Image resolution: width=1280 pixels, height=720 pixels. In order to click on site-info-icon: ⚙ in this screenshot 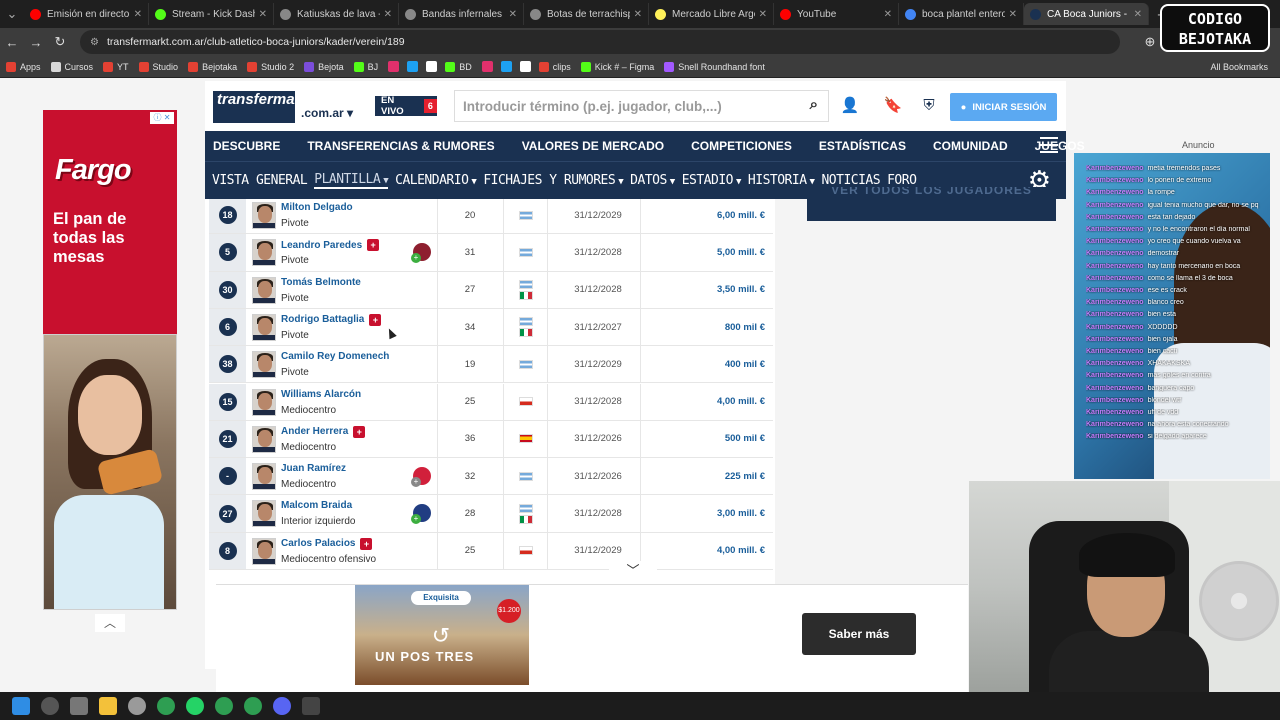, I will do `click(94, 42)`.